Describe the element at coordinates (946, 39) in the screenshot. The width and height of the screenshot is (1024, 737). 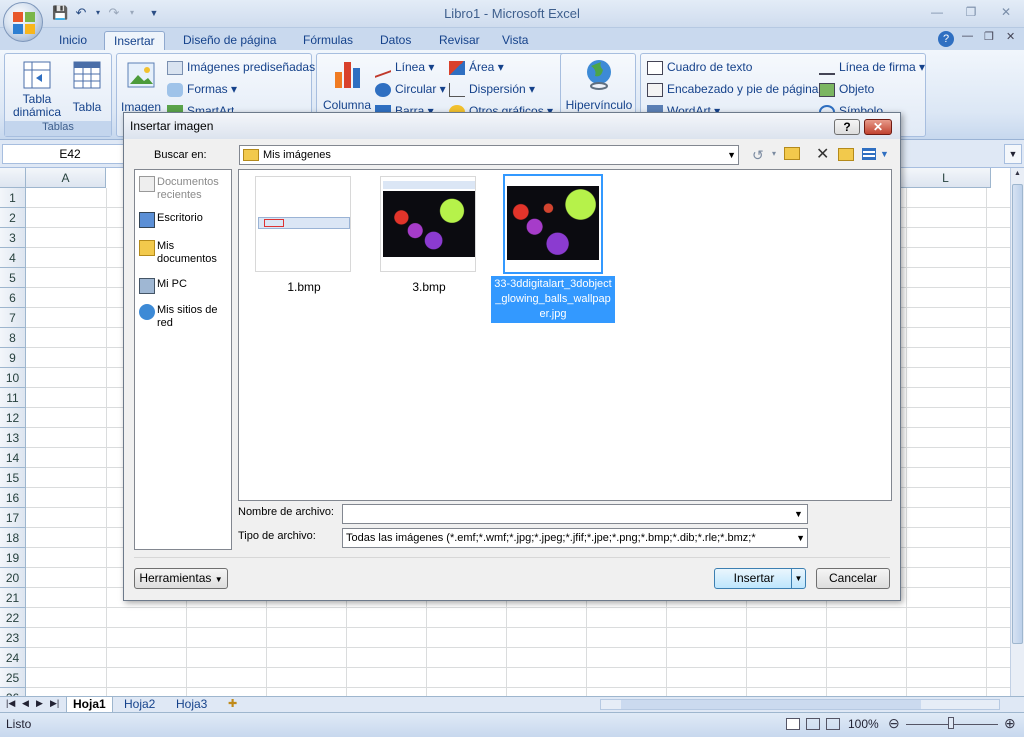
I see `help-icon: ?` at that location.